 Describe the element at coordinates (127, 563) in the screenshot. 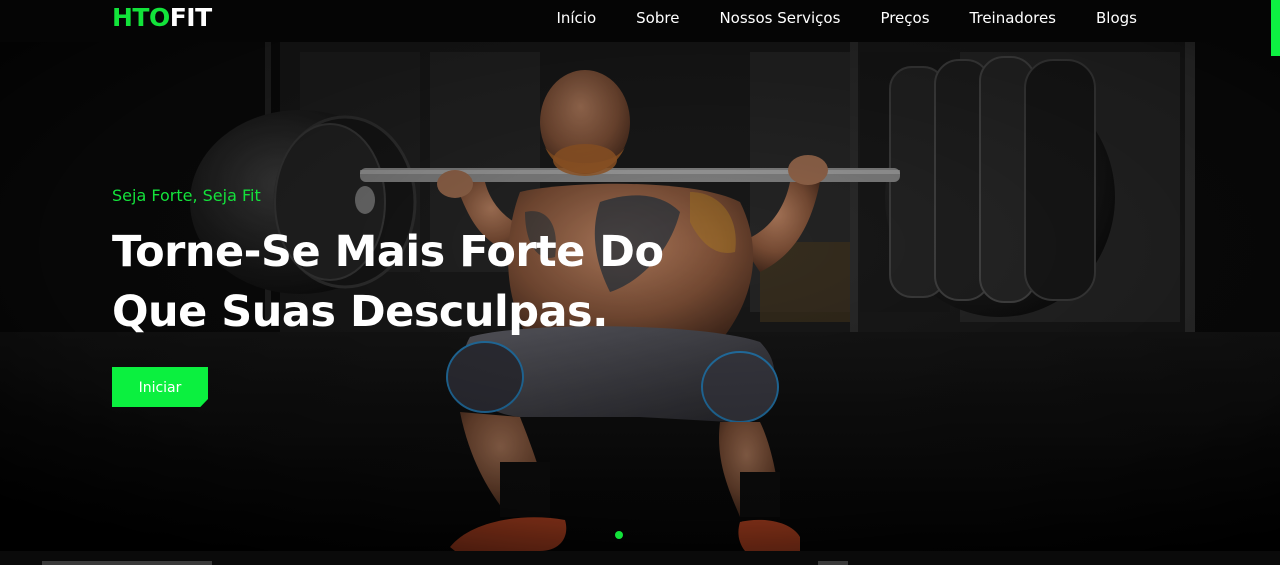

I see `bottom-scrollbar-thumb` at that location.